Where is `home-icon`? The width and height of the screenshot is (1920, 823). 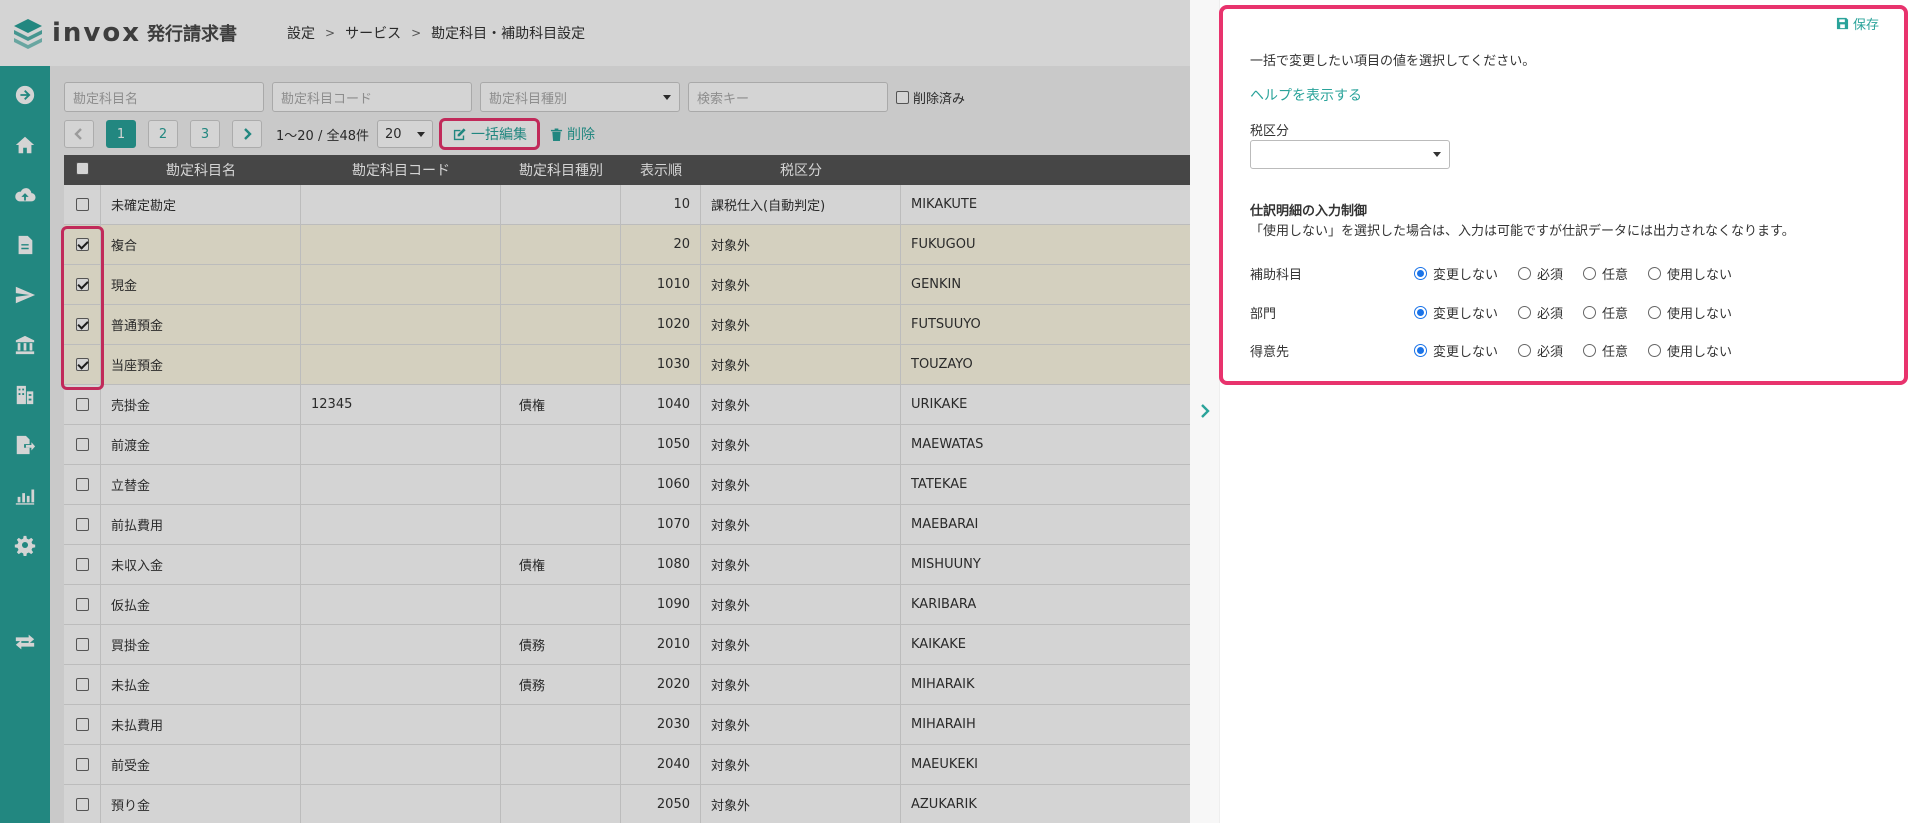
home-icon is located at coordinates (25, 145).